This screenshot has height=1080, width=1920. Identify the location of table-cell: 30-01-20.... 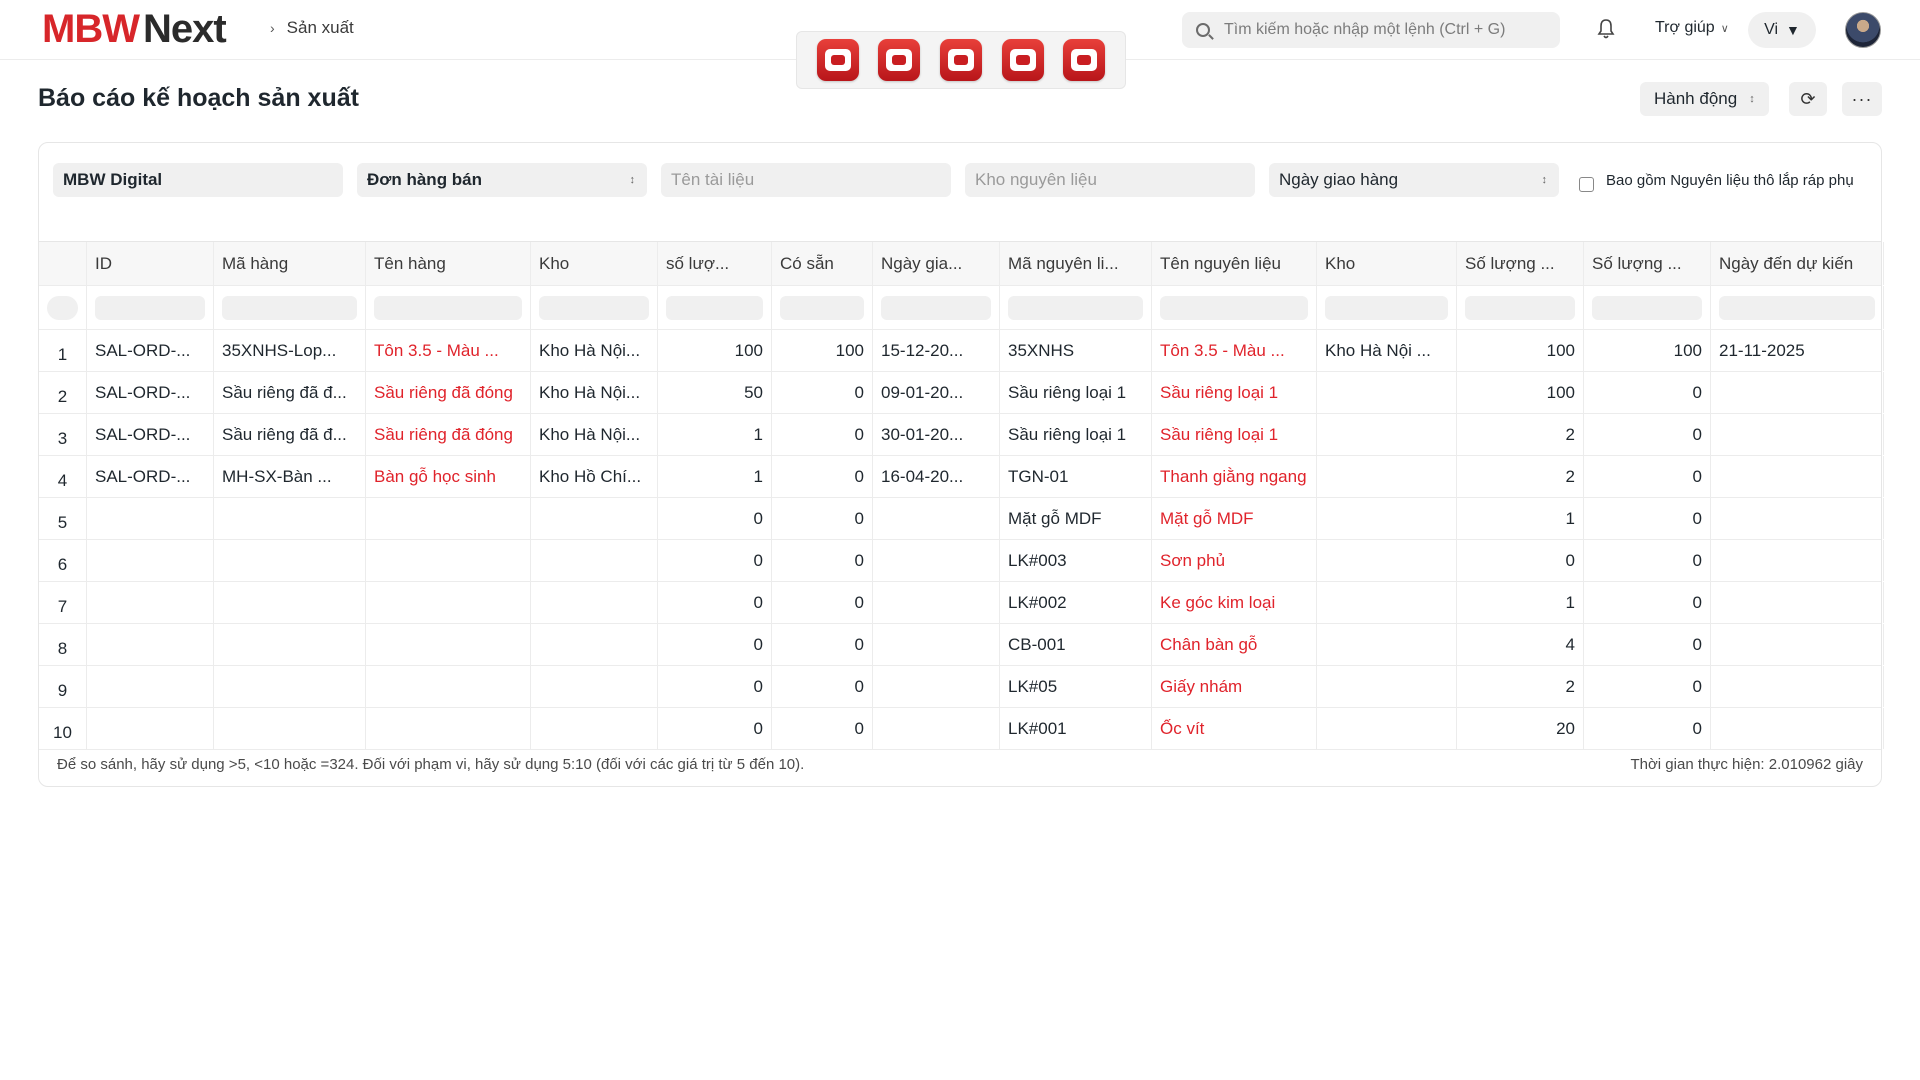
(936, 434).